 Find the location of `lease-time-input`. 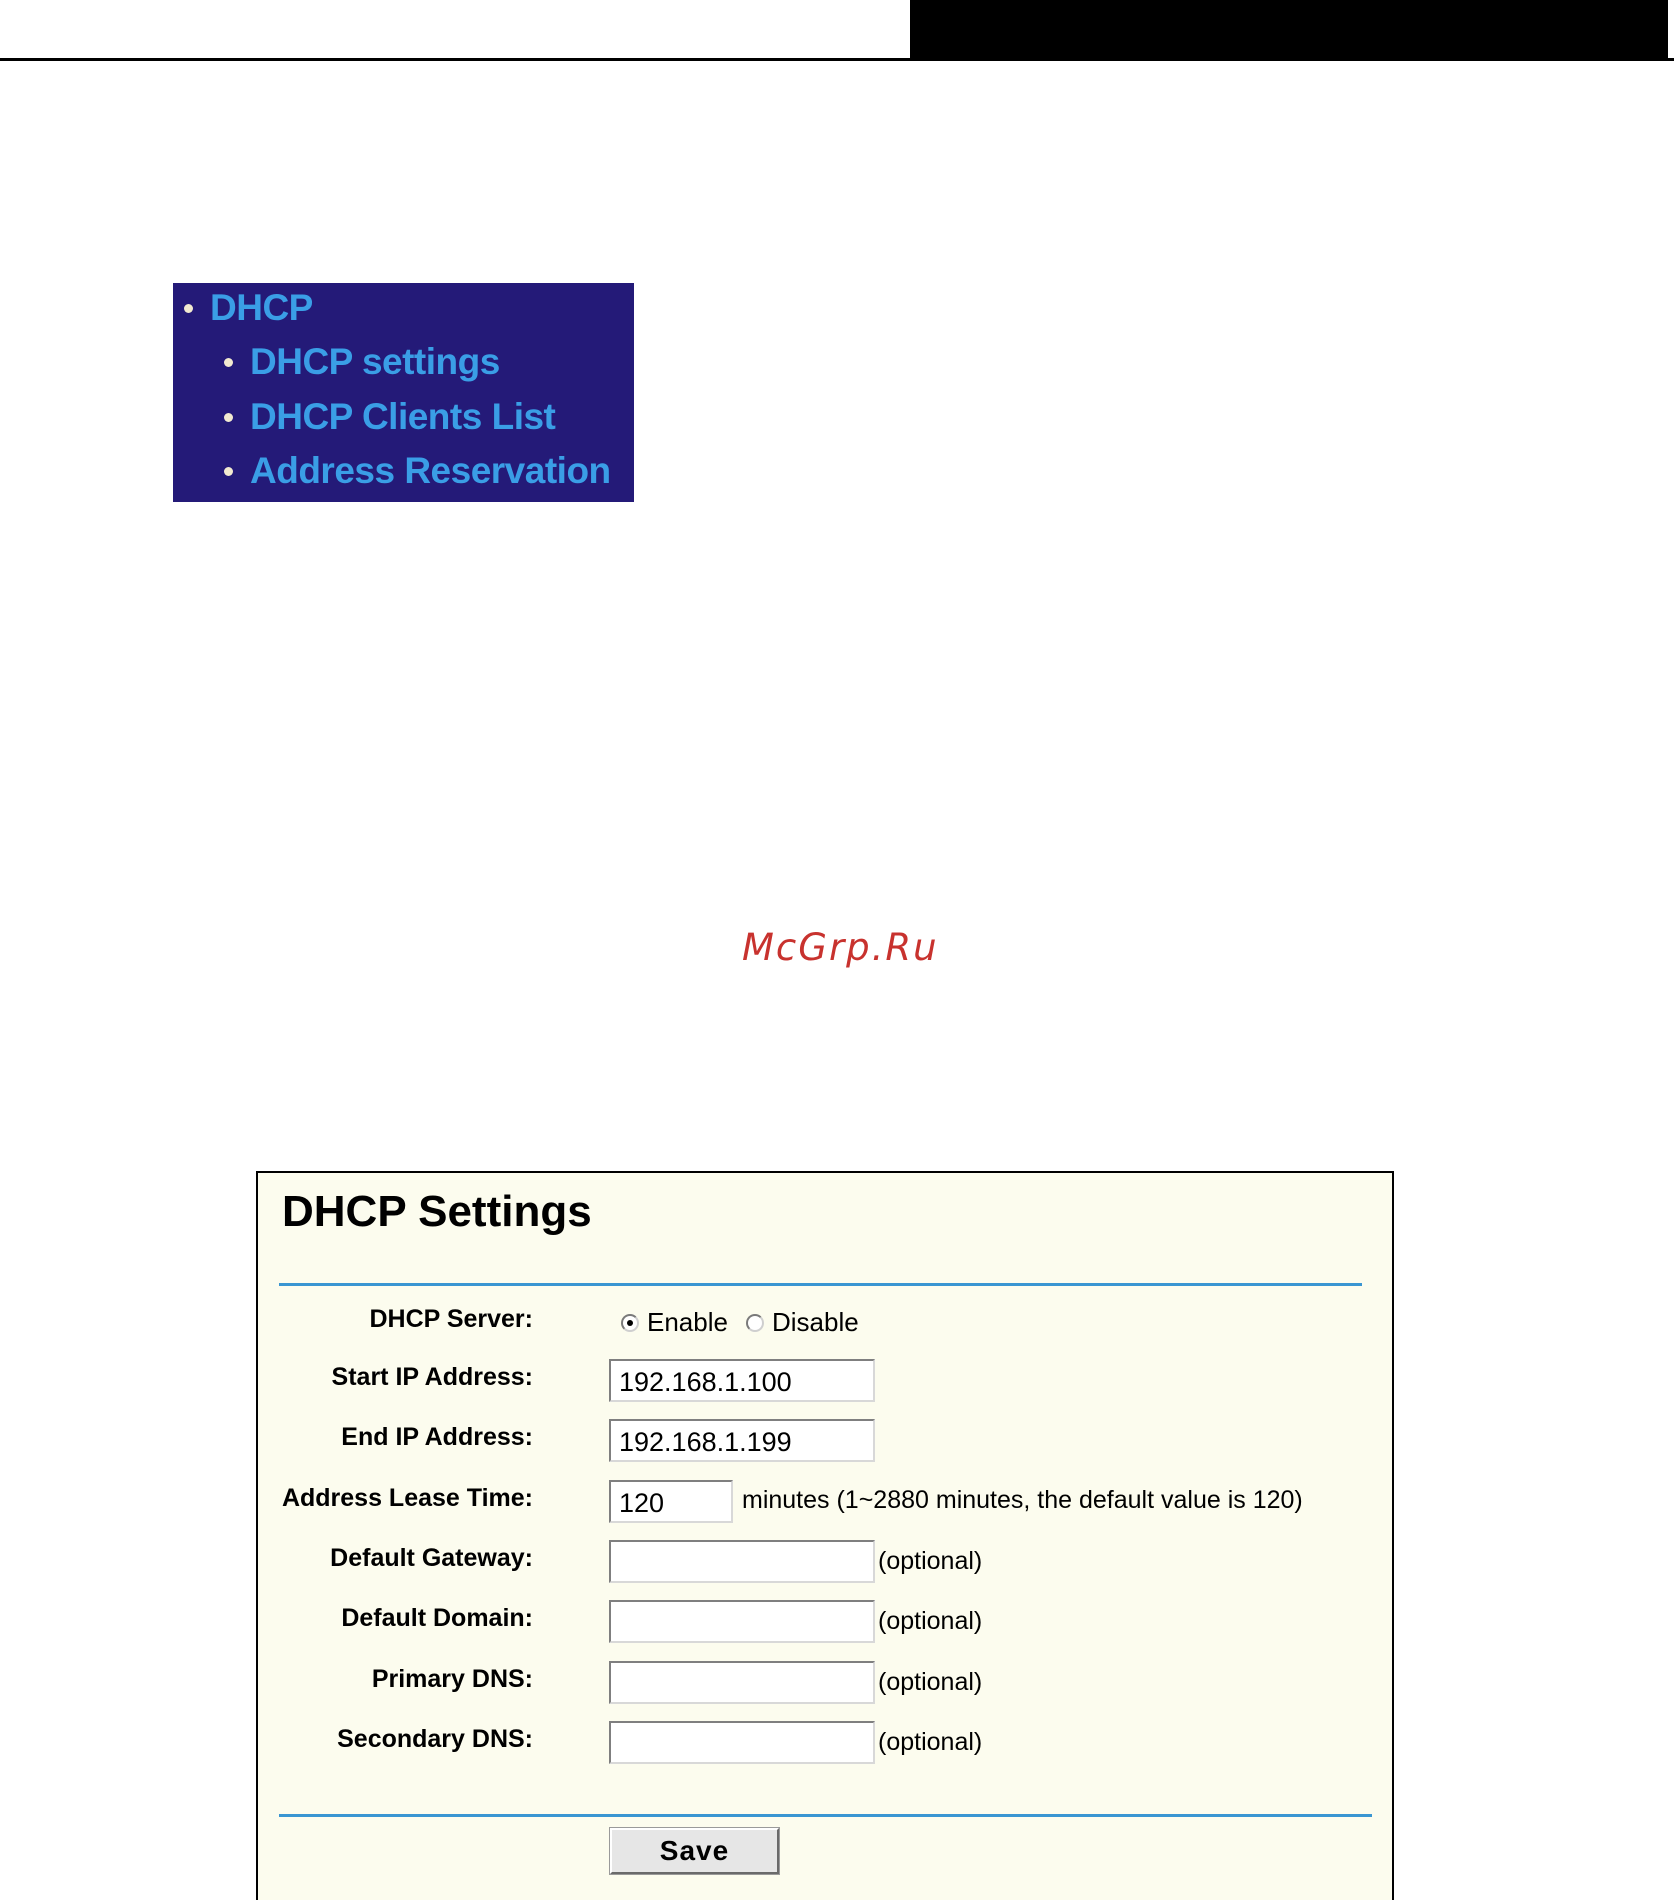

lease-time-input is located at coordinates (671, 1501).